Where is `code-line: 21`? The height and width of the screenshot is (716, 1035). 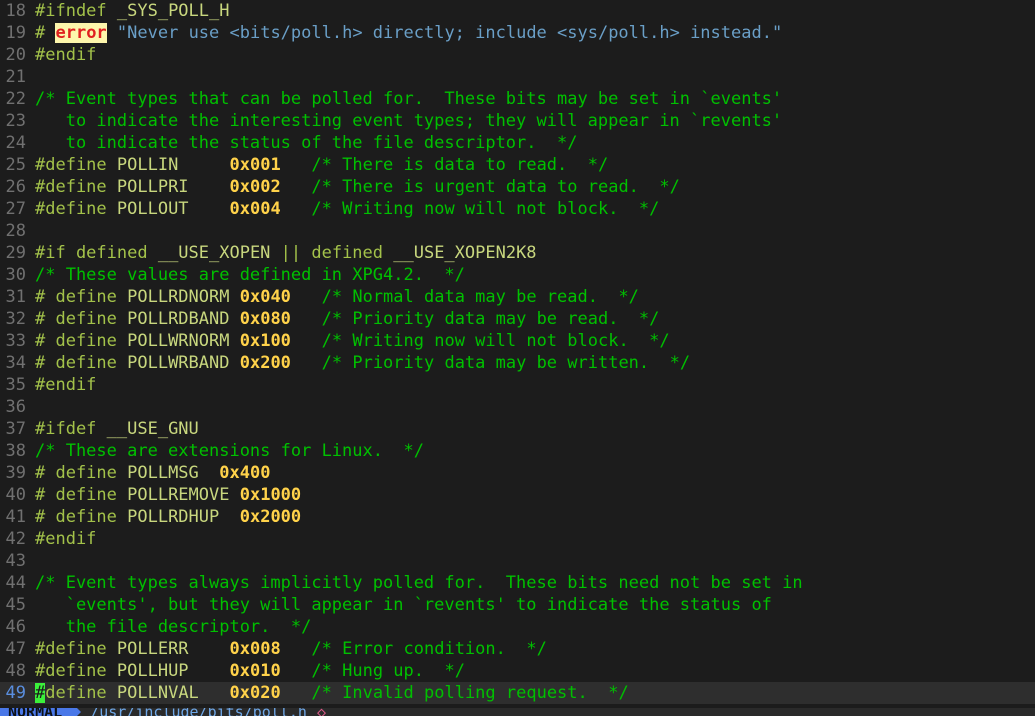
code-line: 21 is located at coordinates (517, 77).